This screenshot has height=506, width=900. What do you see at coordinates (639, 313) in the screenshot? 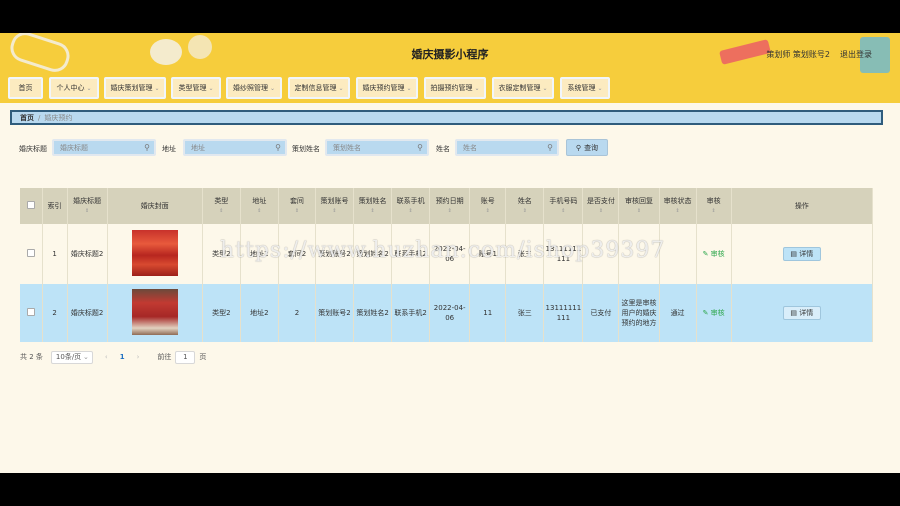
I see `cell-reply: 这里是审核用户的婚庆预约的地方` at bounding box center [639, 313].